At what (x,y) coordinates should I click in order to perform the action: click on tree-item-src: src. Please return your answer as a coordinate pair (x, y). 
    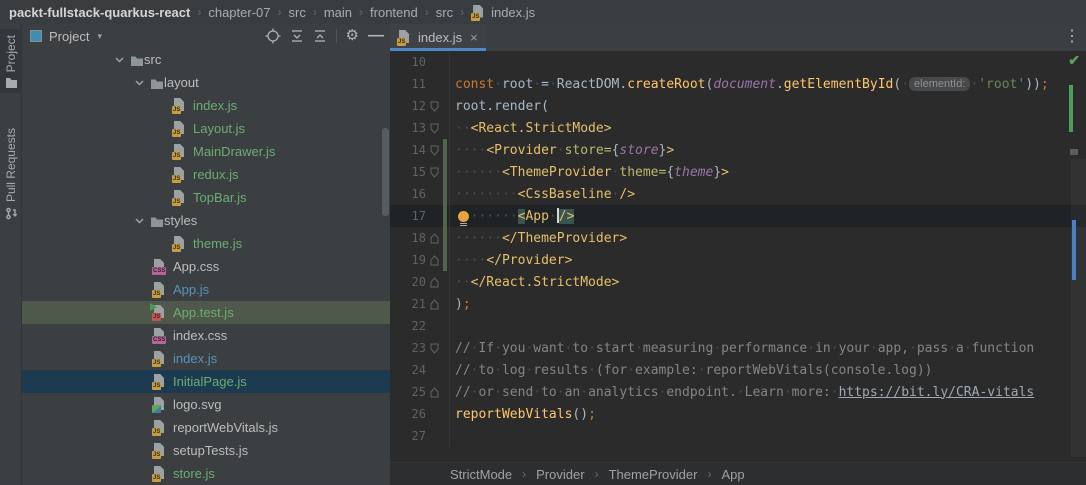
    Looking at the image, I should click on (206, 59).